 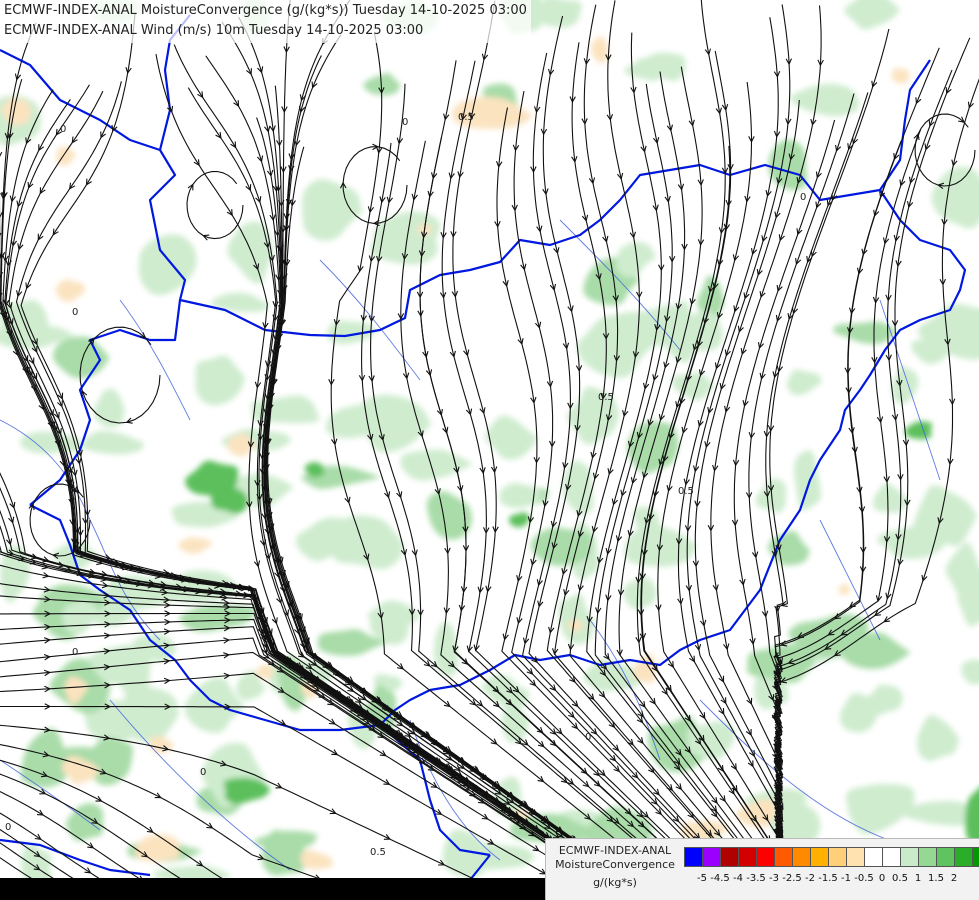 I want to click on legend-color-swatches, so click(x=831, y=857).